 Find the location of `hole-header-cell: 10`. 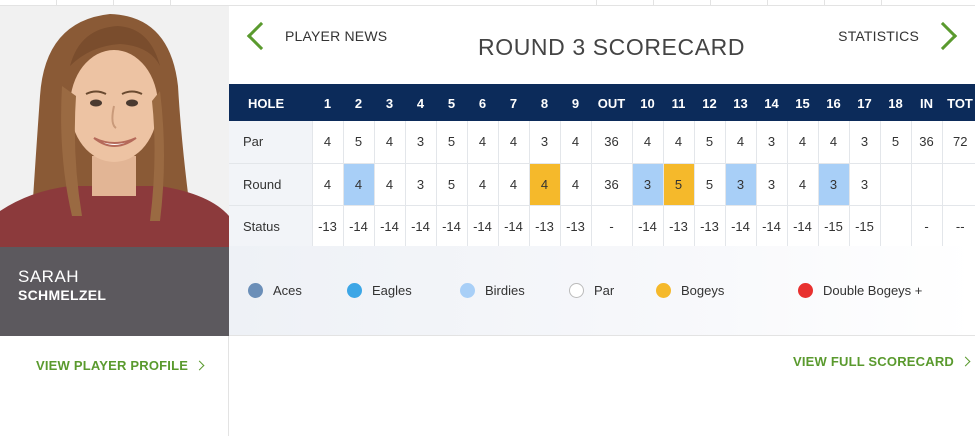

hole-header-cell: 10 is located at coordinates (647, 102).